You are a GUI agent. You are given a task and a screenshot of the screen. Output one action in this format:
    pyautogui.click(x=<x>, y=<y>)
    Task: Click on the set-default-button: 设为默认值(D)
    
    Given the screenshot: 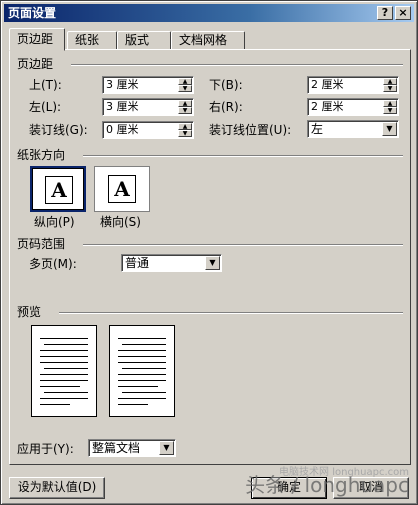 What is the action you would take?
    pyautogui.click(x=57, y=488)
    